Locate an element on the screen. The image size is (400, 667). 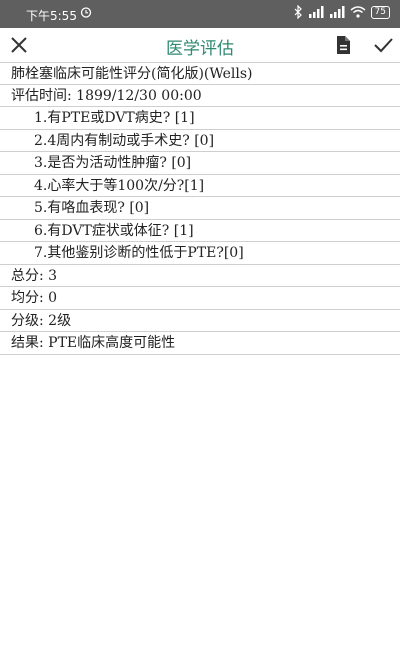
assessment-time: 评估时间: 1899/12/30 00:00 is located at coordinates (200, 96).